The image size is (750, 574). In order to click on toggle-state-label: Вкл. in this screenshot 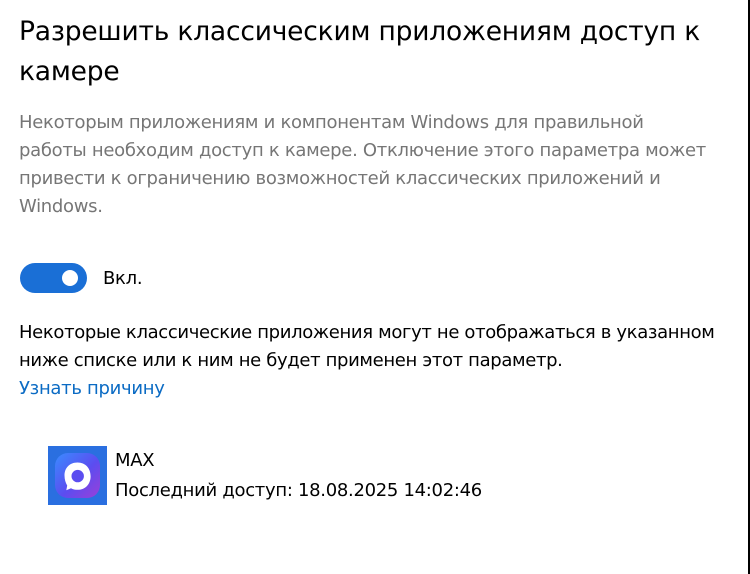, I will do `click(123, 278)`.